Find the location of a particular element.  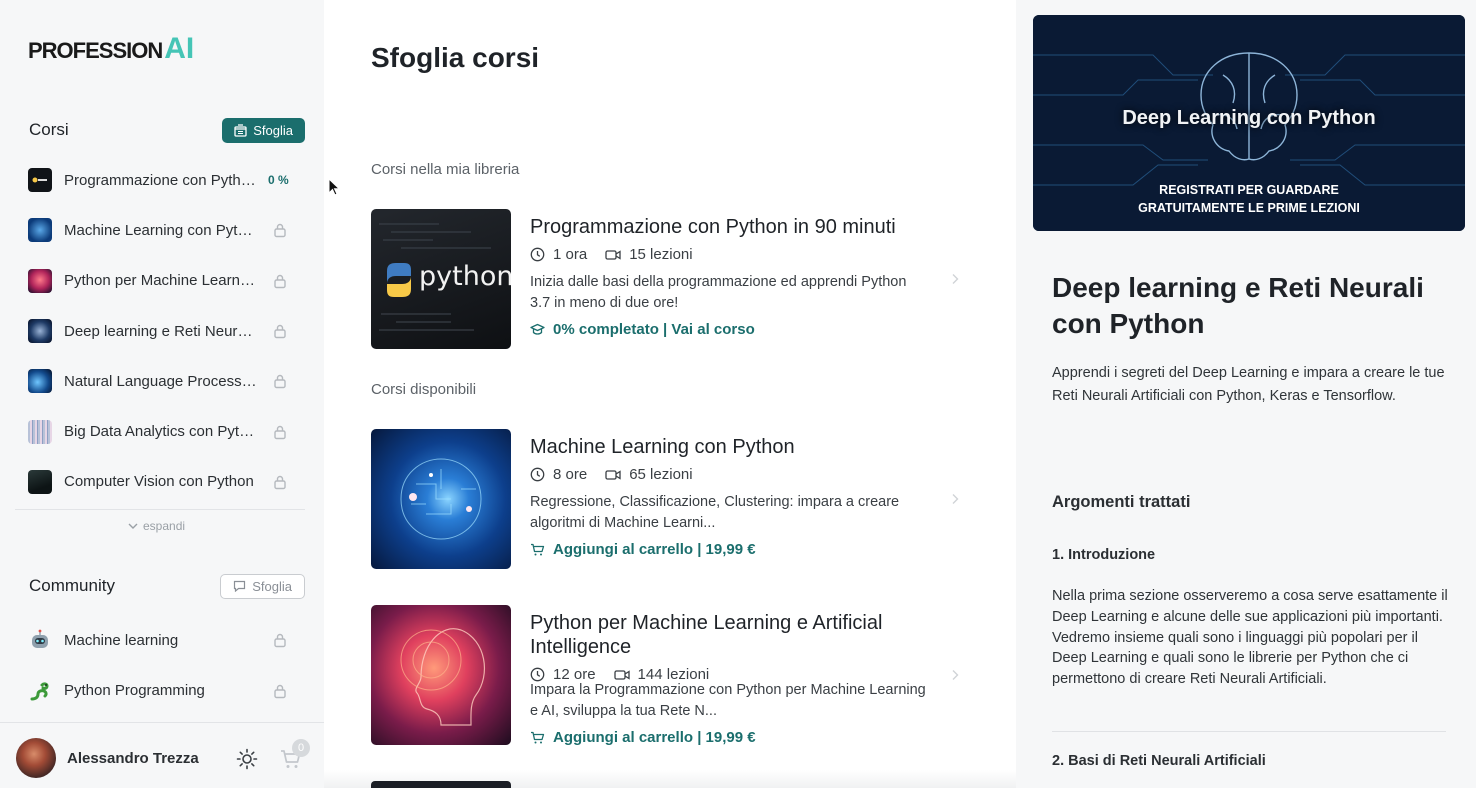

sidebar-course-deep-learning: Deep learning e Reti Neurali con Python is located at coordinates (163, 331).